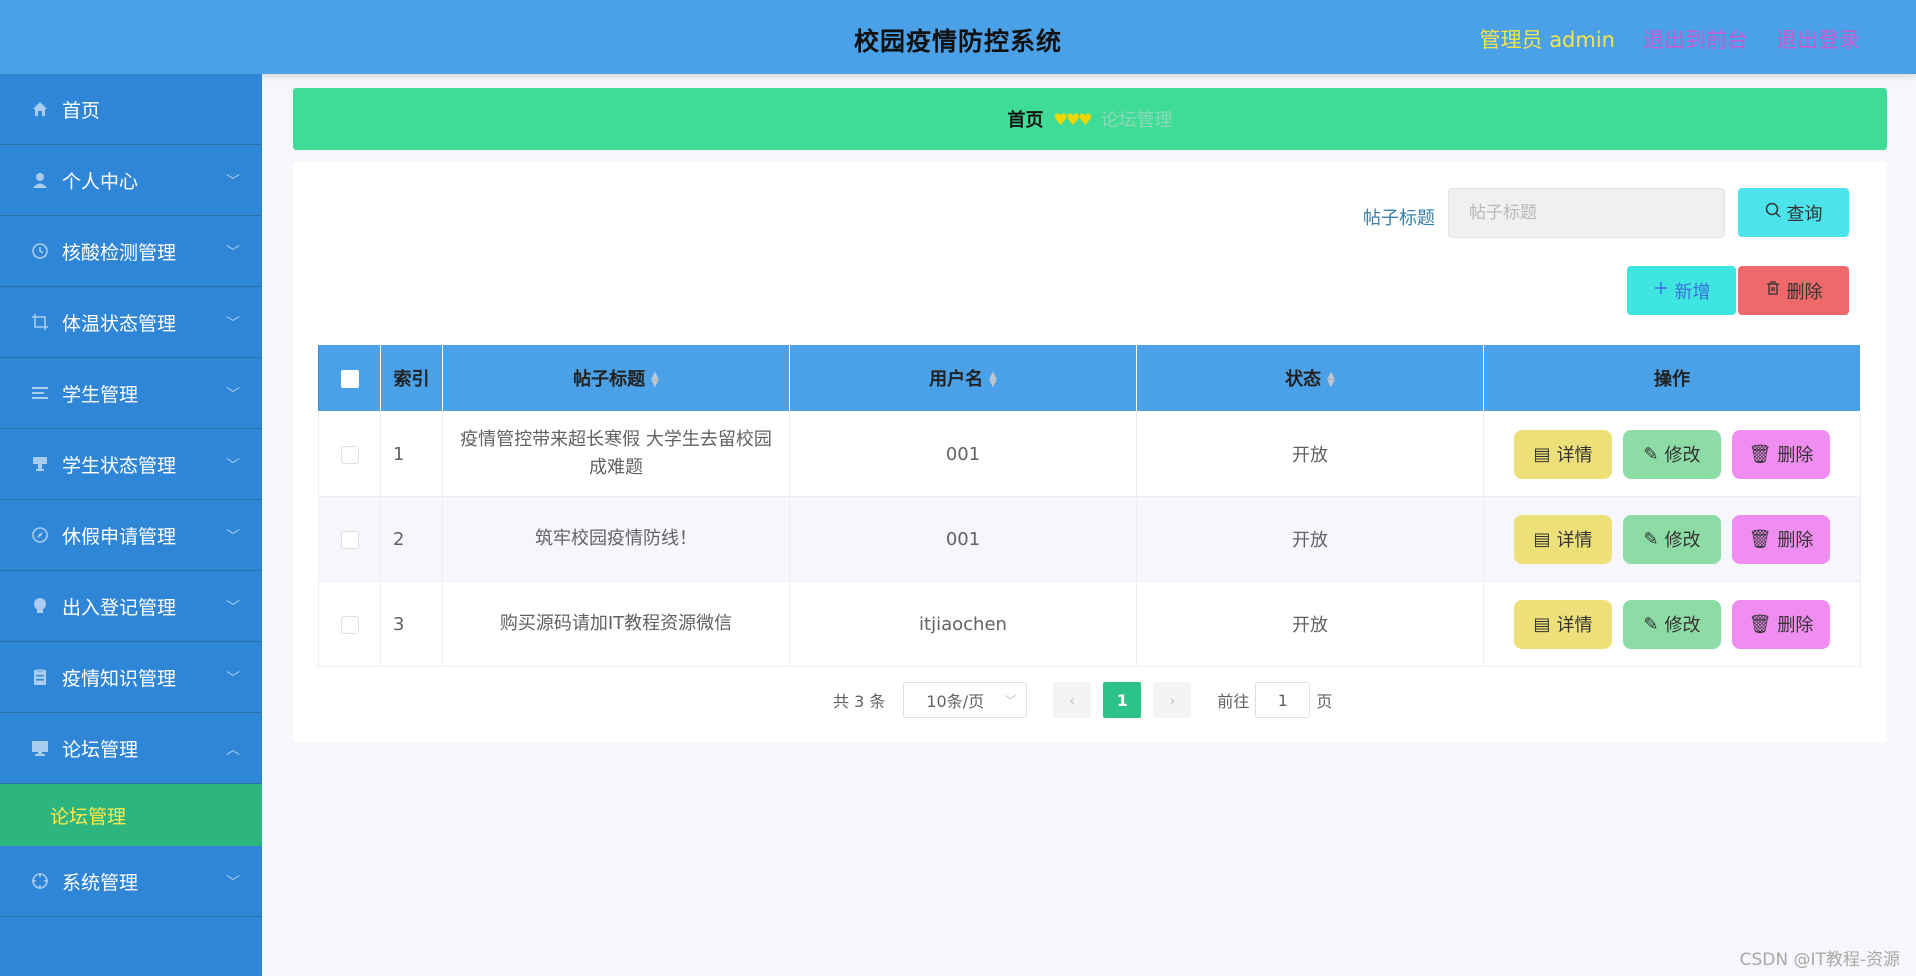 Image resolution: width=1916 pixels, height=976 pixels. I want to click on breadcrumb-home: 首页, so click(1025, 119).